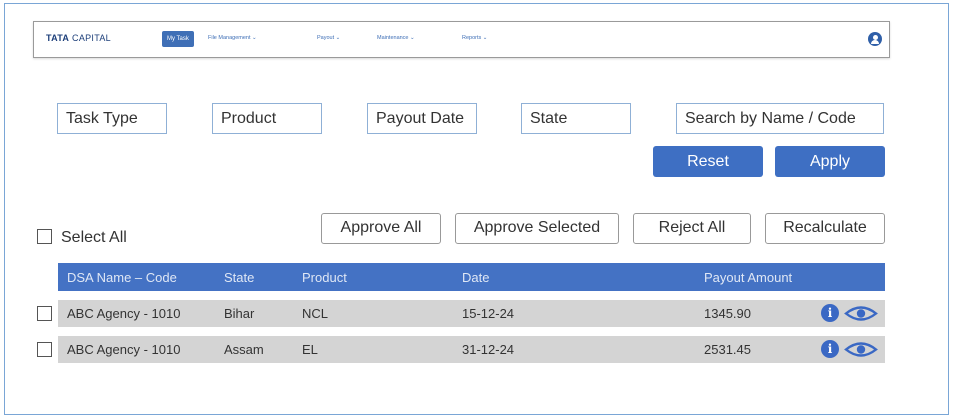 This screenshot has width=953, height=418. What do you see at coordinates (44, 236) in the screenshot?
I see `select-all-checkbox` at bounding box center [44, 236].